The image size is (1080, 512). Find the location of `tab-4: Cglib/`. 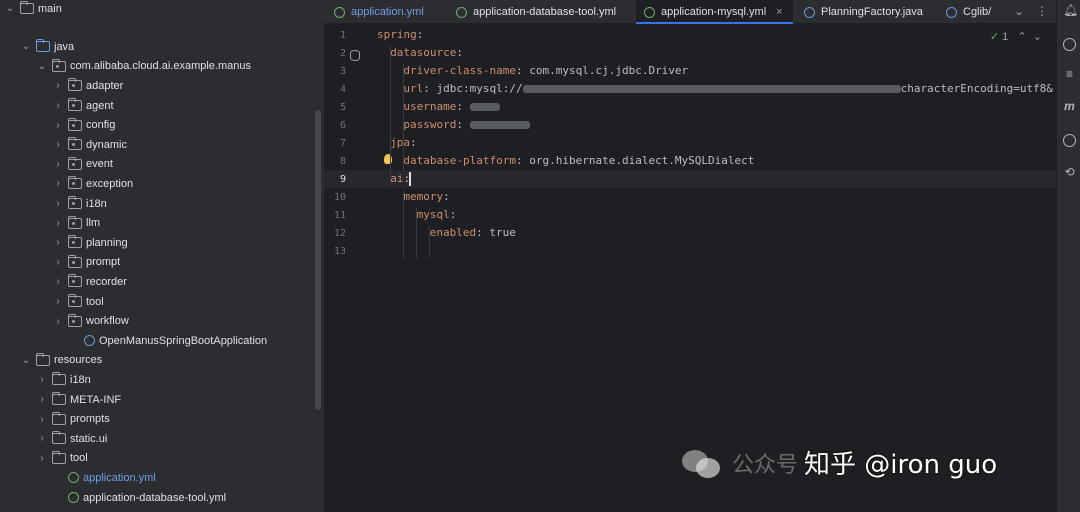

tab-4: Cglib/ is located at coordinates (968, 12).